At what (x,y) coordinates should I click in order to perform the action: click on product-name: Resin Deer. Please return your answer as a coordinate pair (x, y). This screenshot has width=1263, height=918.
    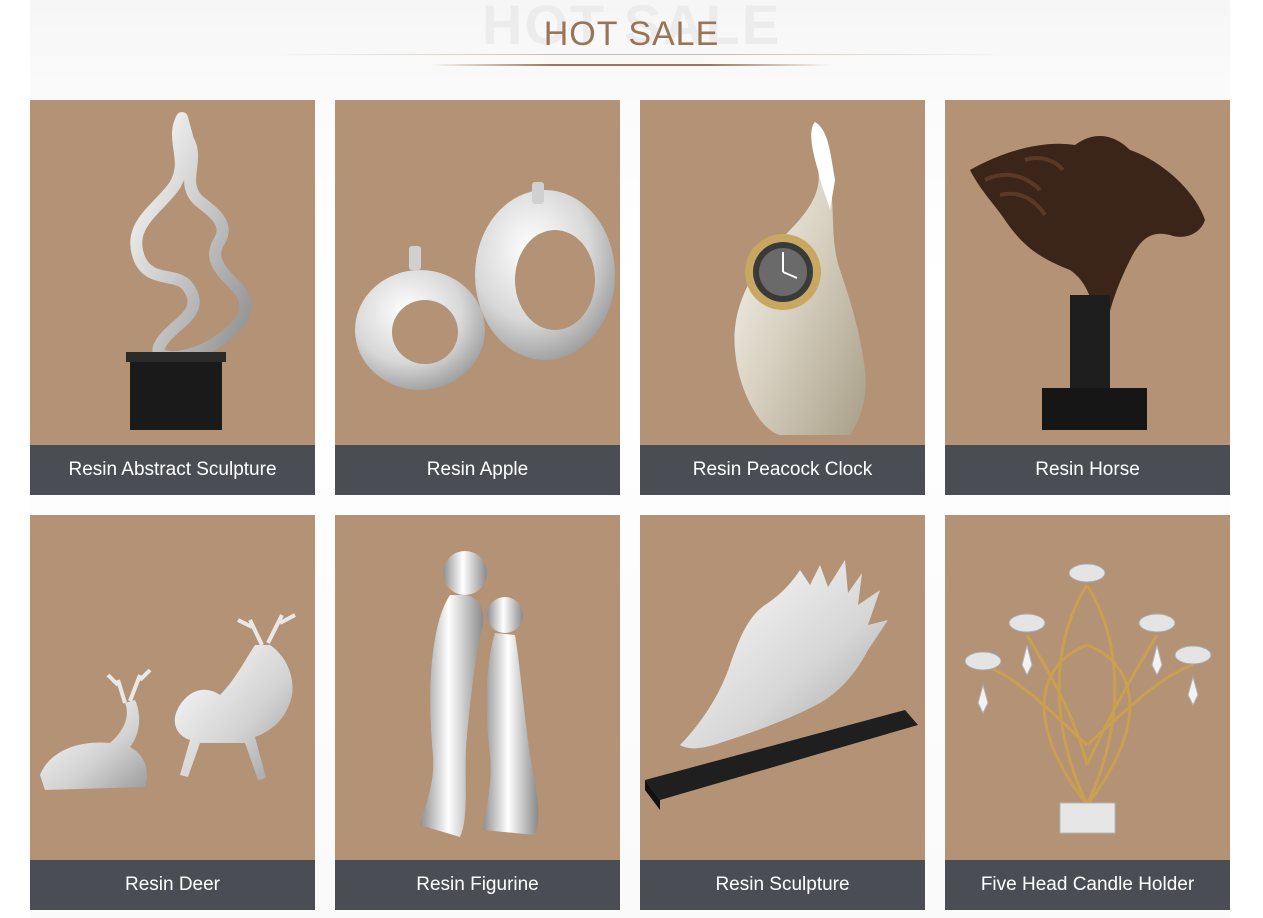
    Looking at the image, I should click on (172, 885).